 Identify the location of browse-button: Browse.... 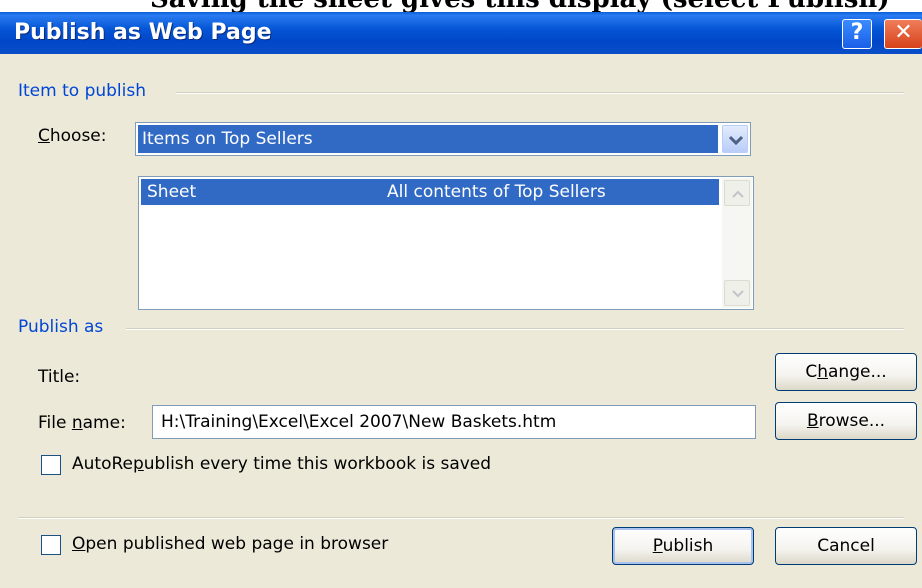
(846, 421).